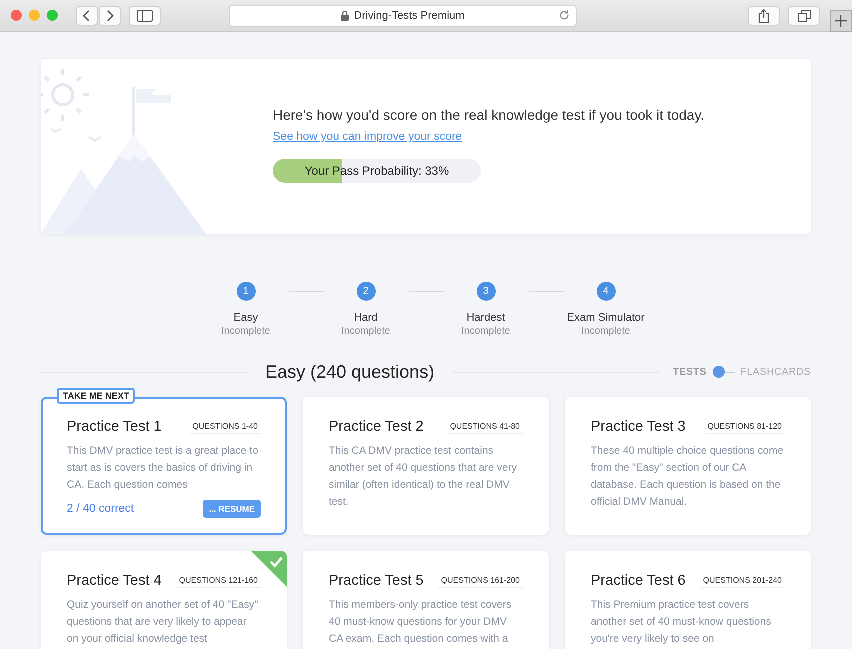  I want to click on card-description: Quiz yourself on another set of 40 "Easy" questions that are very likely to appear on your official knowledge test, so click(163, 622).